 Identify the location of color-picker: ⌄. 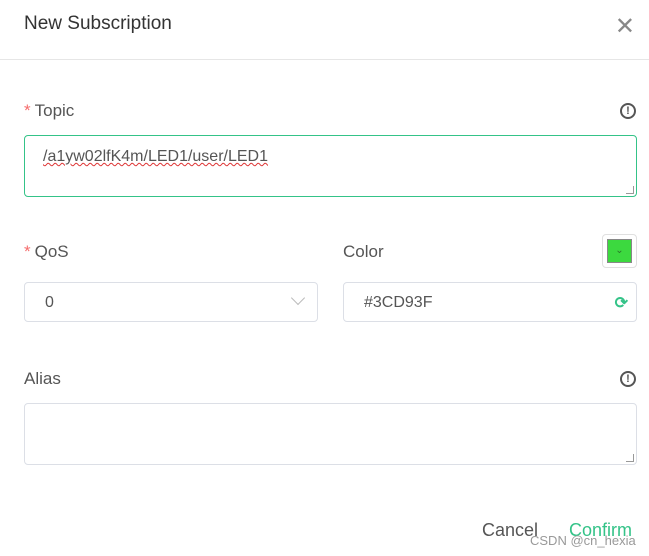
(619, 251).